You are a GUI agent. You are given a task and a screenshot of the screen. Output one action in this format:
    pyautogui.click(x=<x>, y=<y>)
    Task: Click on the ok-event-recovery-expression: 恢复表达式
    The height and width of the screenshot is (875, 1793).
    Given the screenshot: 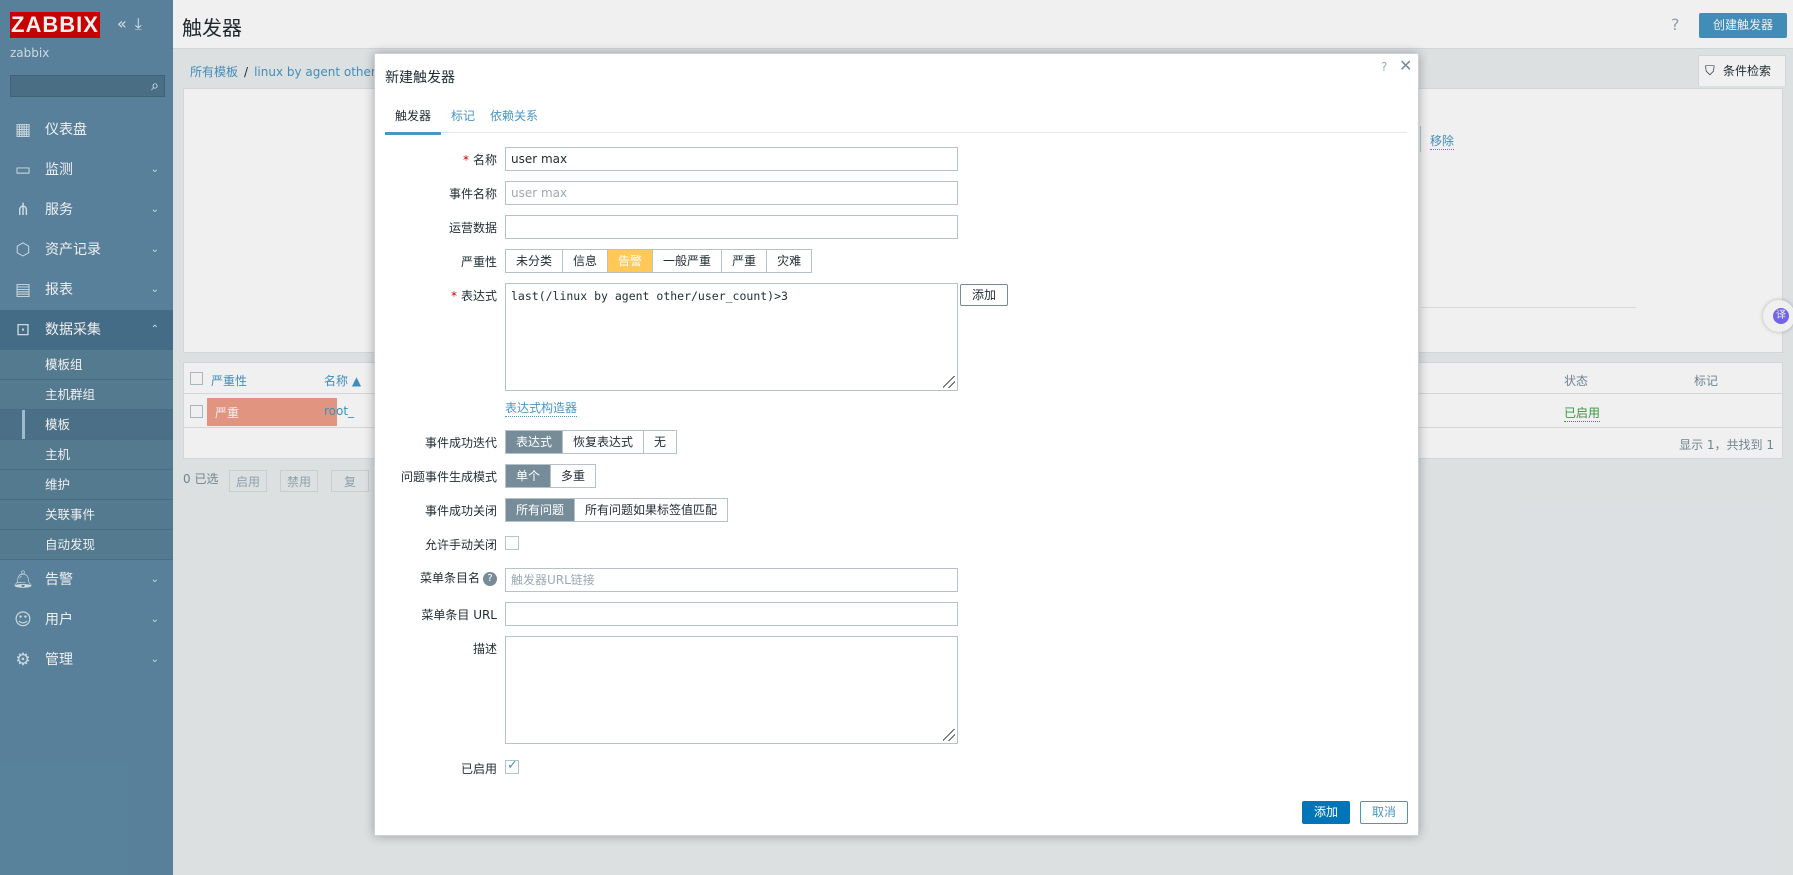 What is the action you would take?
    pyautogui.click(x=604, y=442)
    